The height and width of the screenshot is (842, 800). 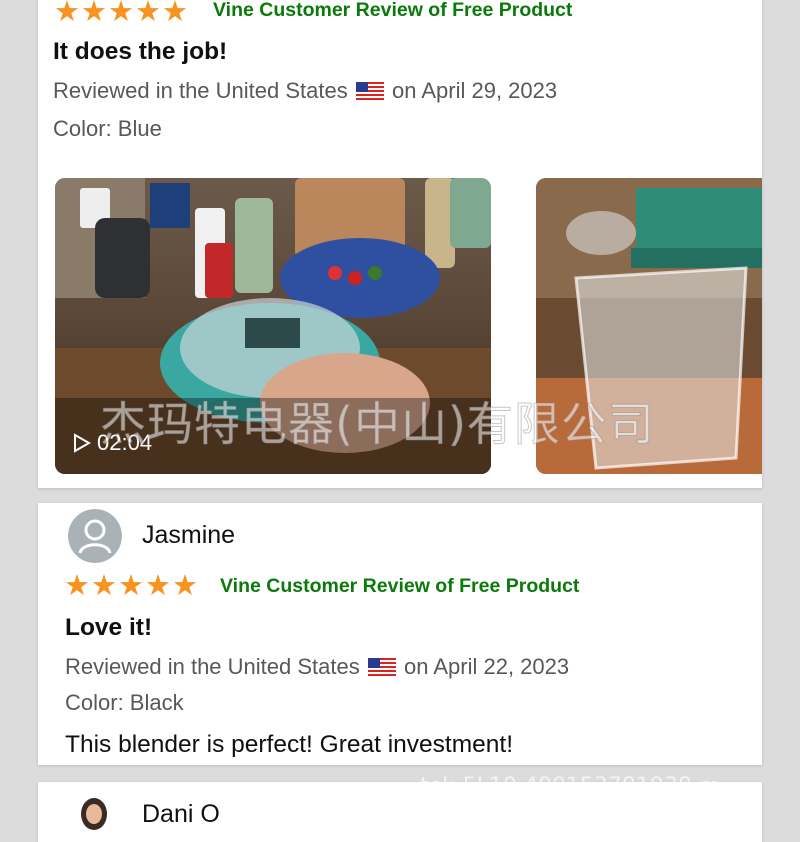 I want to click on user-icon, so click(x=95, y=536).